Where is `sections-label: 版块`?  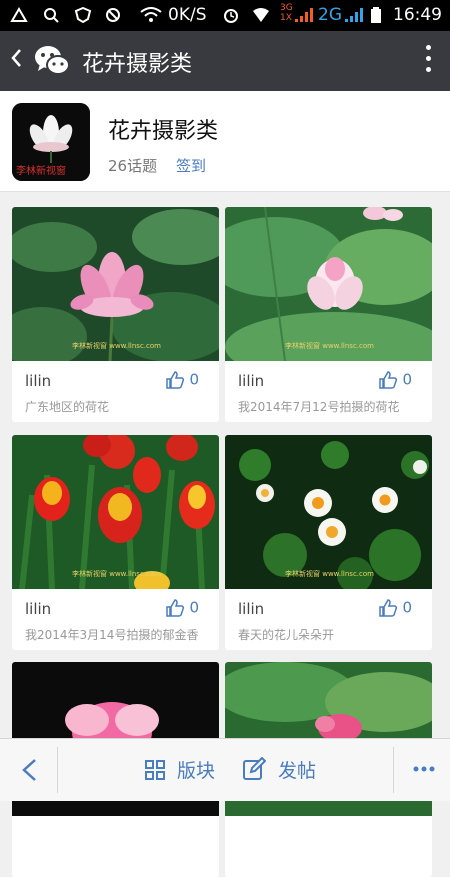 sections-label: 版块 is located at coordinates (196, 771).